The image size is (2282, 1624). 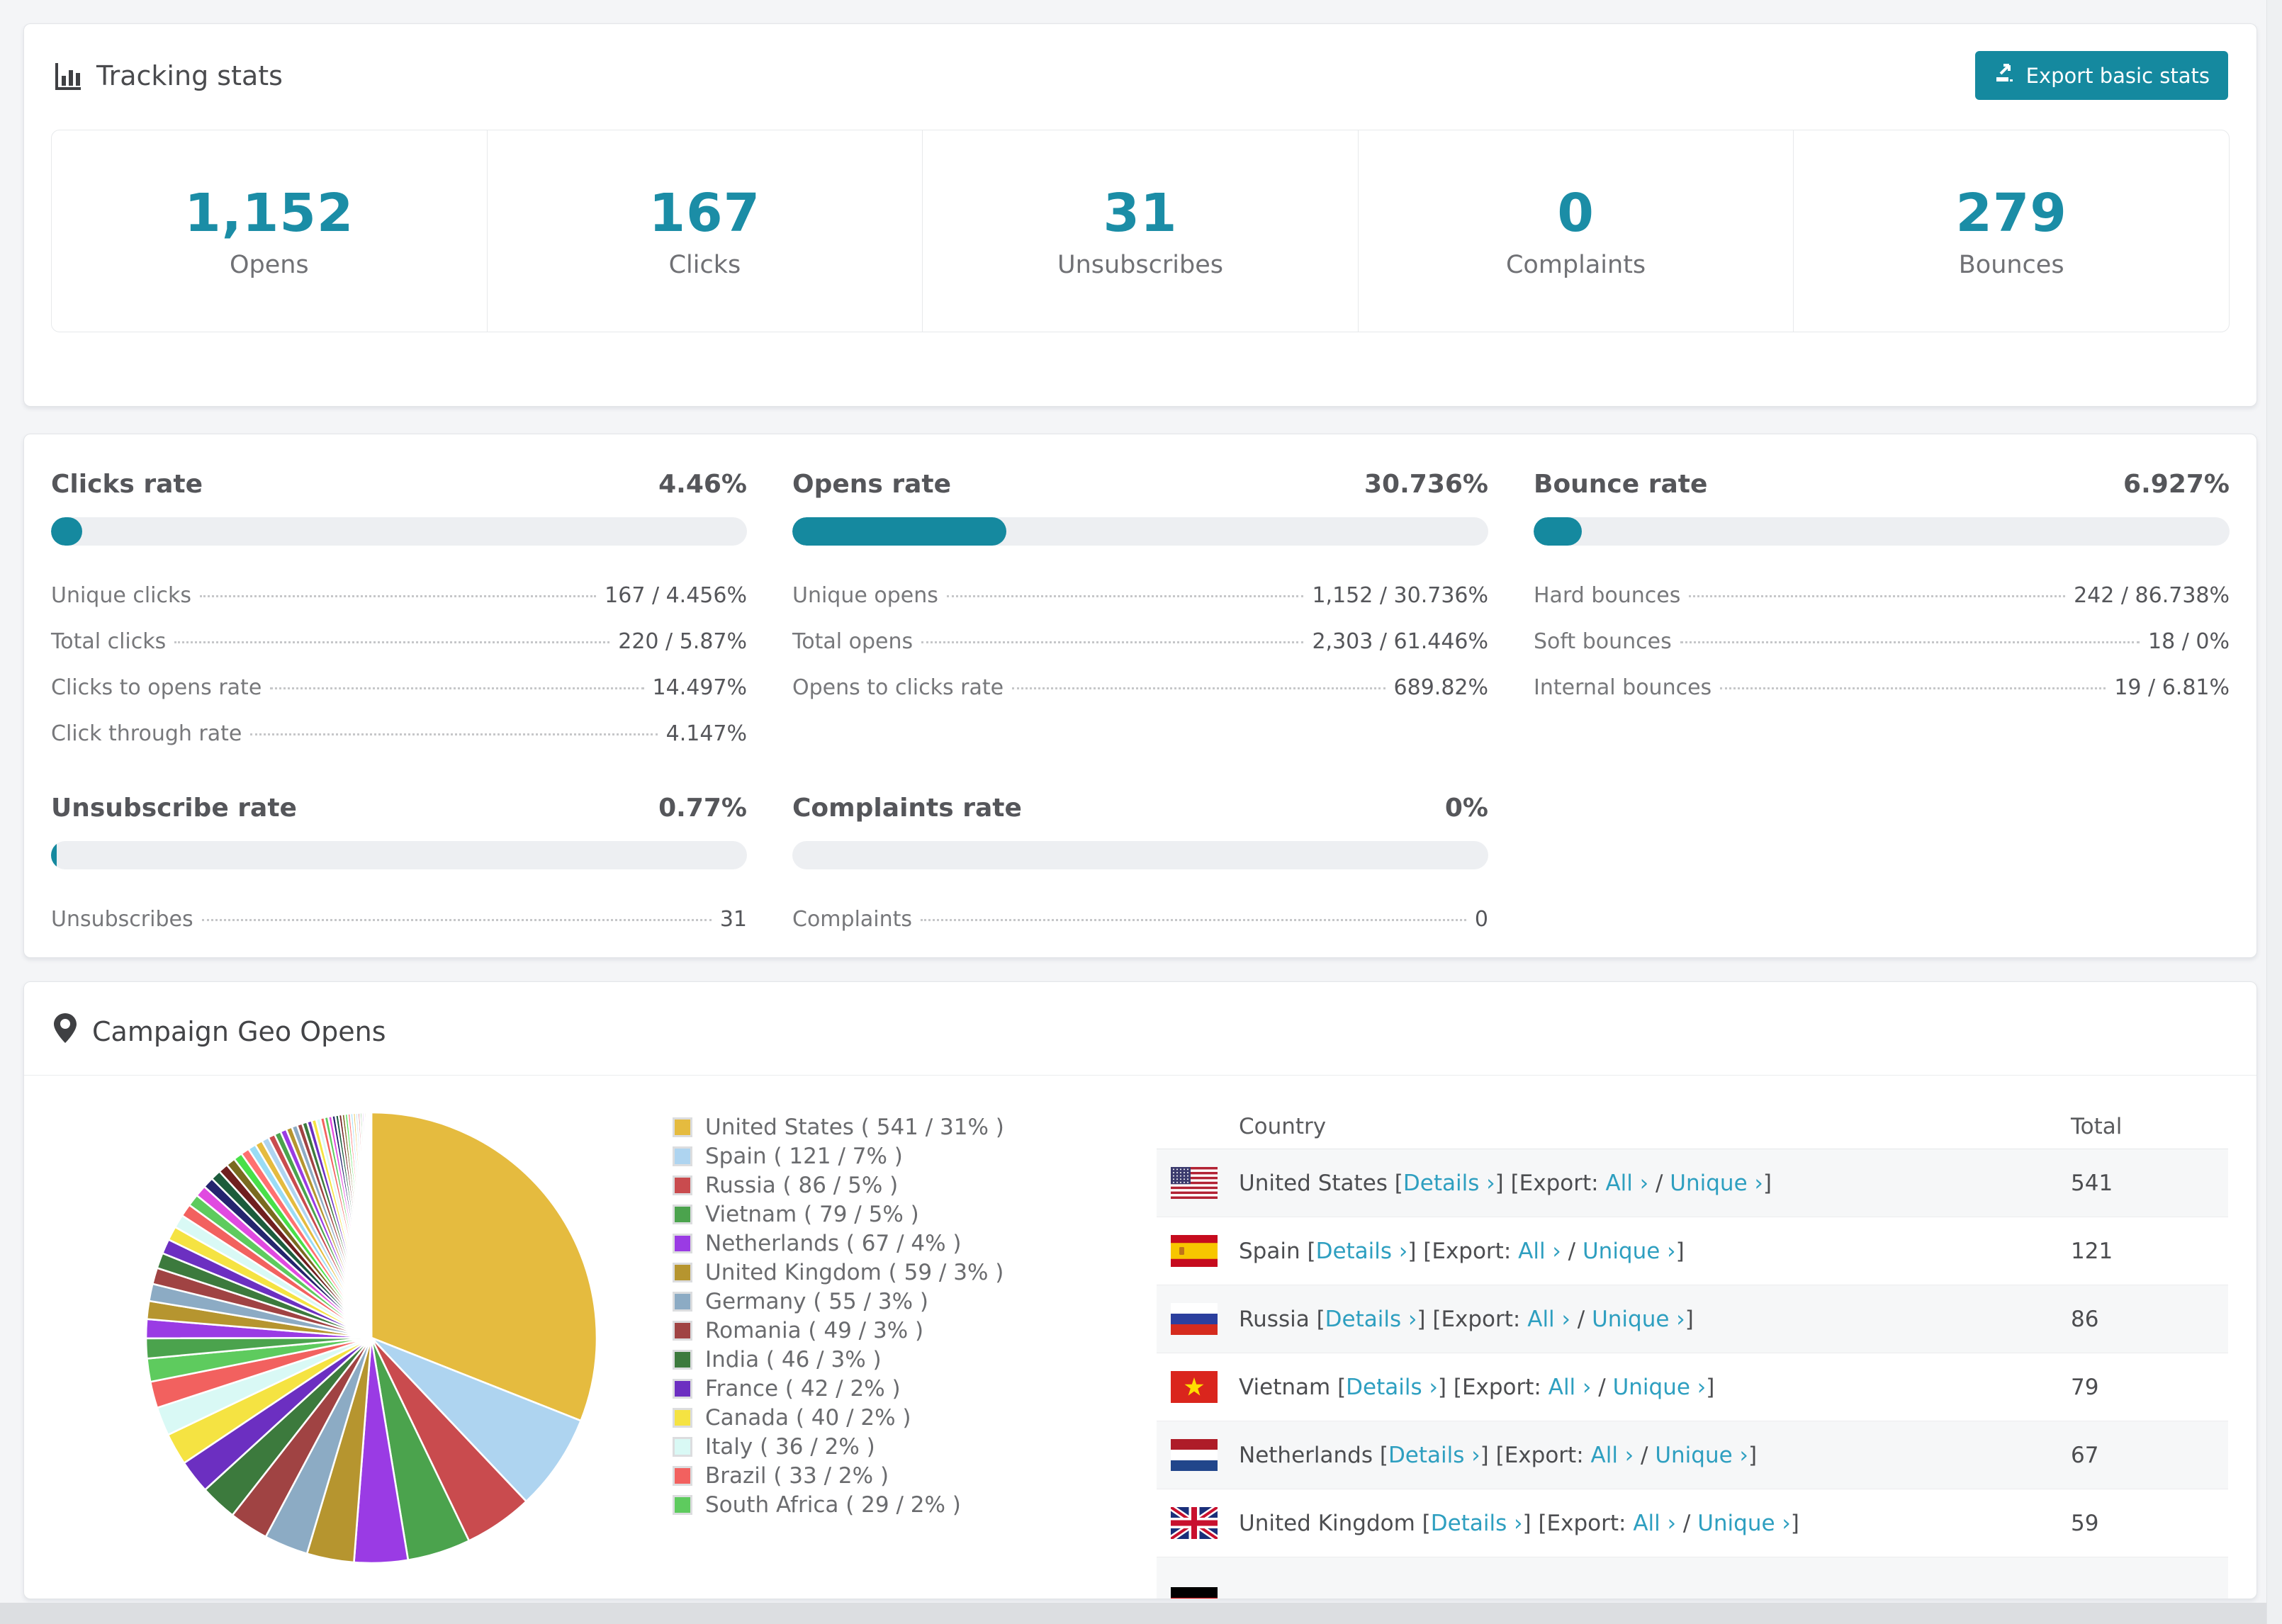 I want to click on gb-flag-icon, so click(x=1194, y=1523).